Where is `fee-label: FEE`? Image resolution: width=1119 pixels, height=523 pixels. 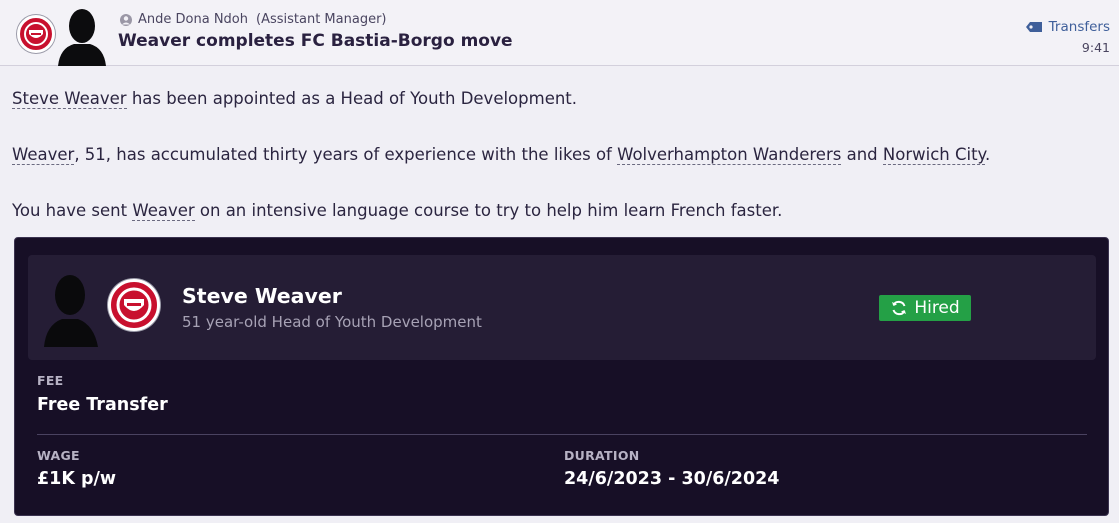 fee-label: FEE is located at coordinates (50, 380).